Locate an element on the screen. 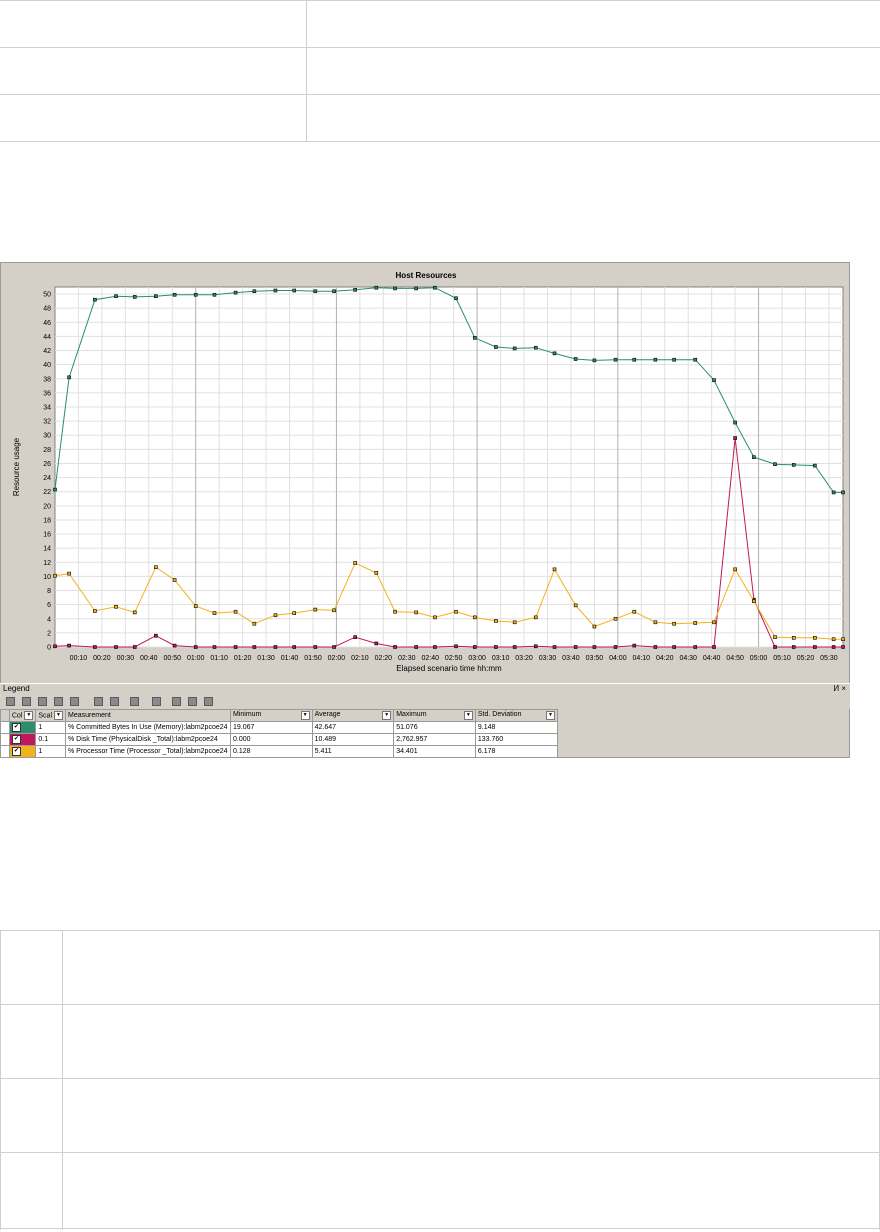 Image resolution: width=880 pixels, height=1232 pixels. toolbar-animate-icon is located at coordinates (176, 701).